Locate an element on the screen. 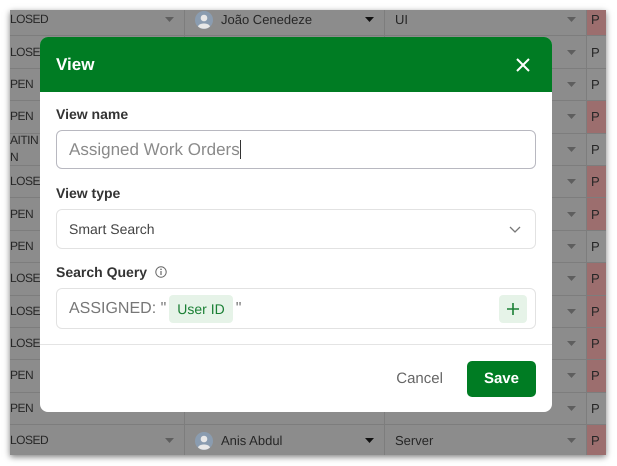 The height and width of the screenshot is (466, 617). dialog-title: View is located at coordinates (75, 64).